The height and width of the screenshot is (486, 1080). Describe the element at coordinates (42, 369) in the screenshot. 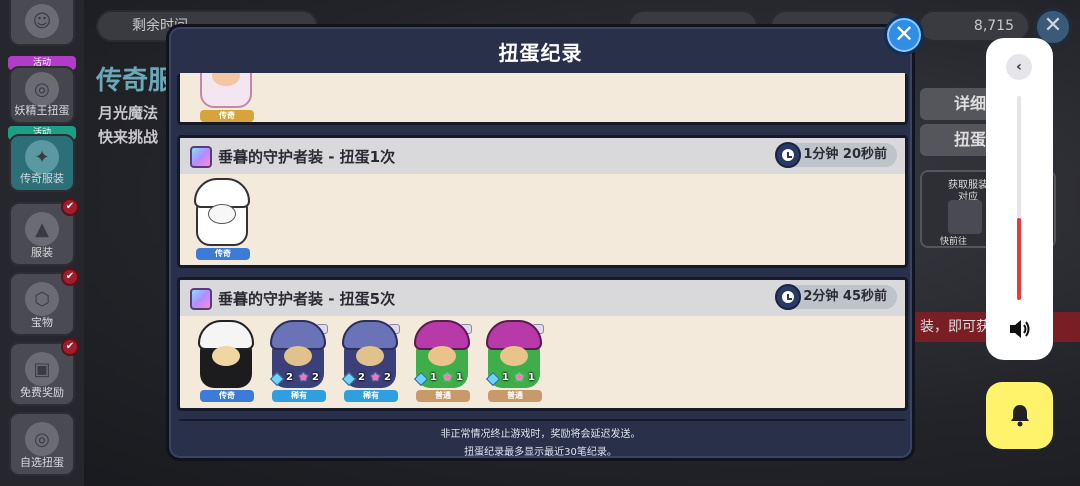

I see `gift-icon: ▣` at that location.